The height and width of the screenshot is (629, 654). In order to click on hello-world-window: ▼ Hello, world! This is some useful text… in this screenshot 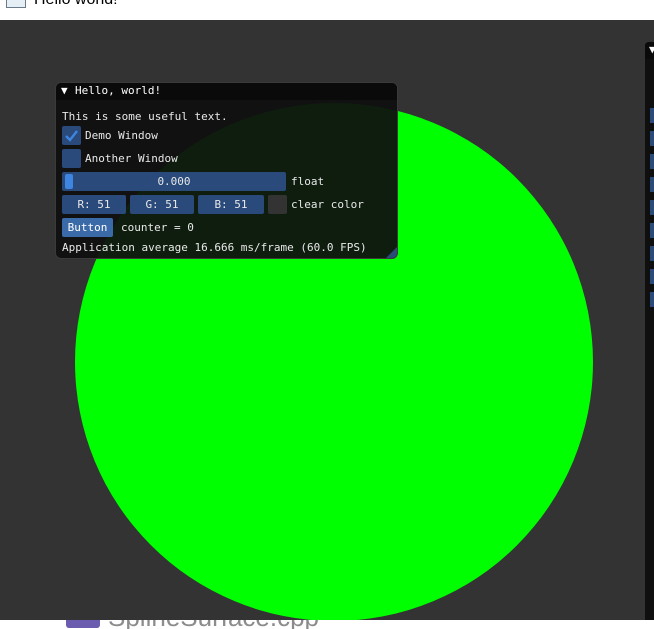, I will do `click(226, 170)`.